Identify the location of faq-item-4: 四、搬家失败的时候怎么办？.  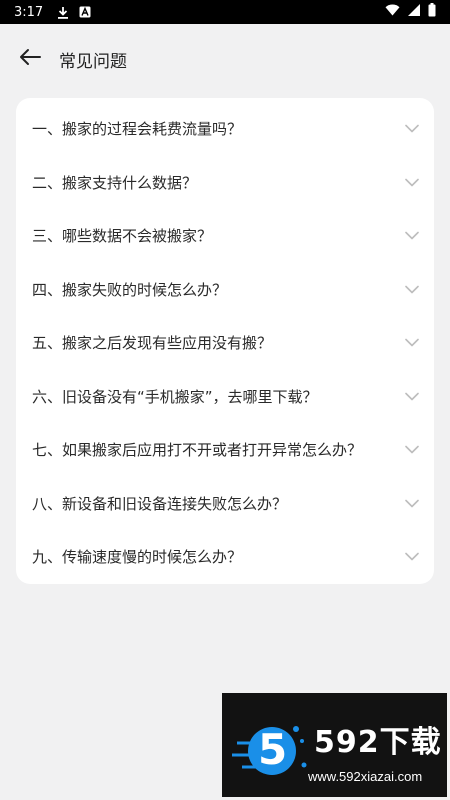
(225, 290).